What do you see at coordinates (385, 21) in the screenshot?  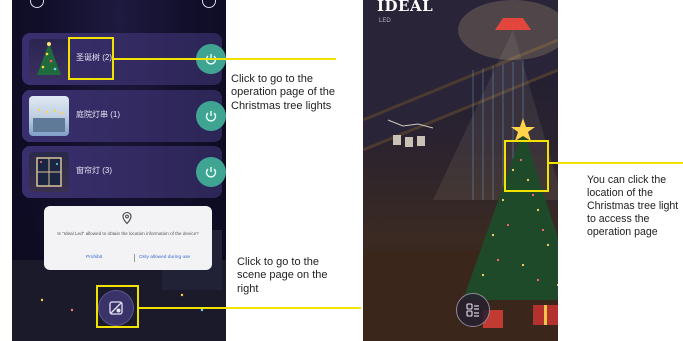 I see `brand-subtitle: LED` at bounding box center [385, 21].